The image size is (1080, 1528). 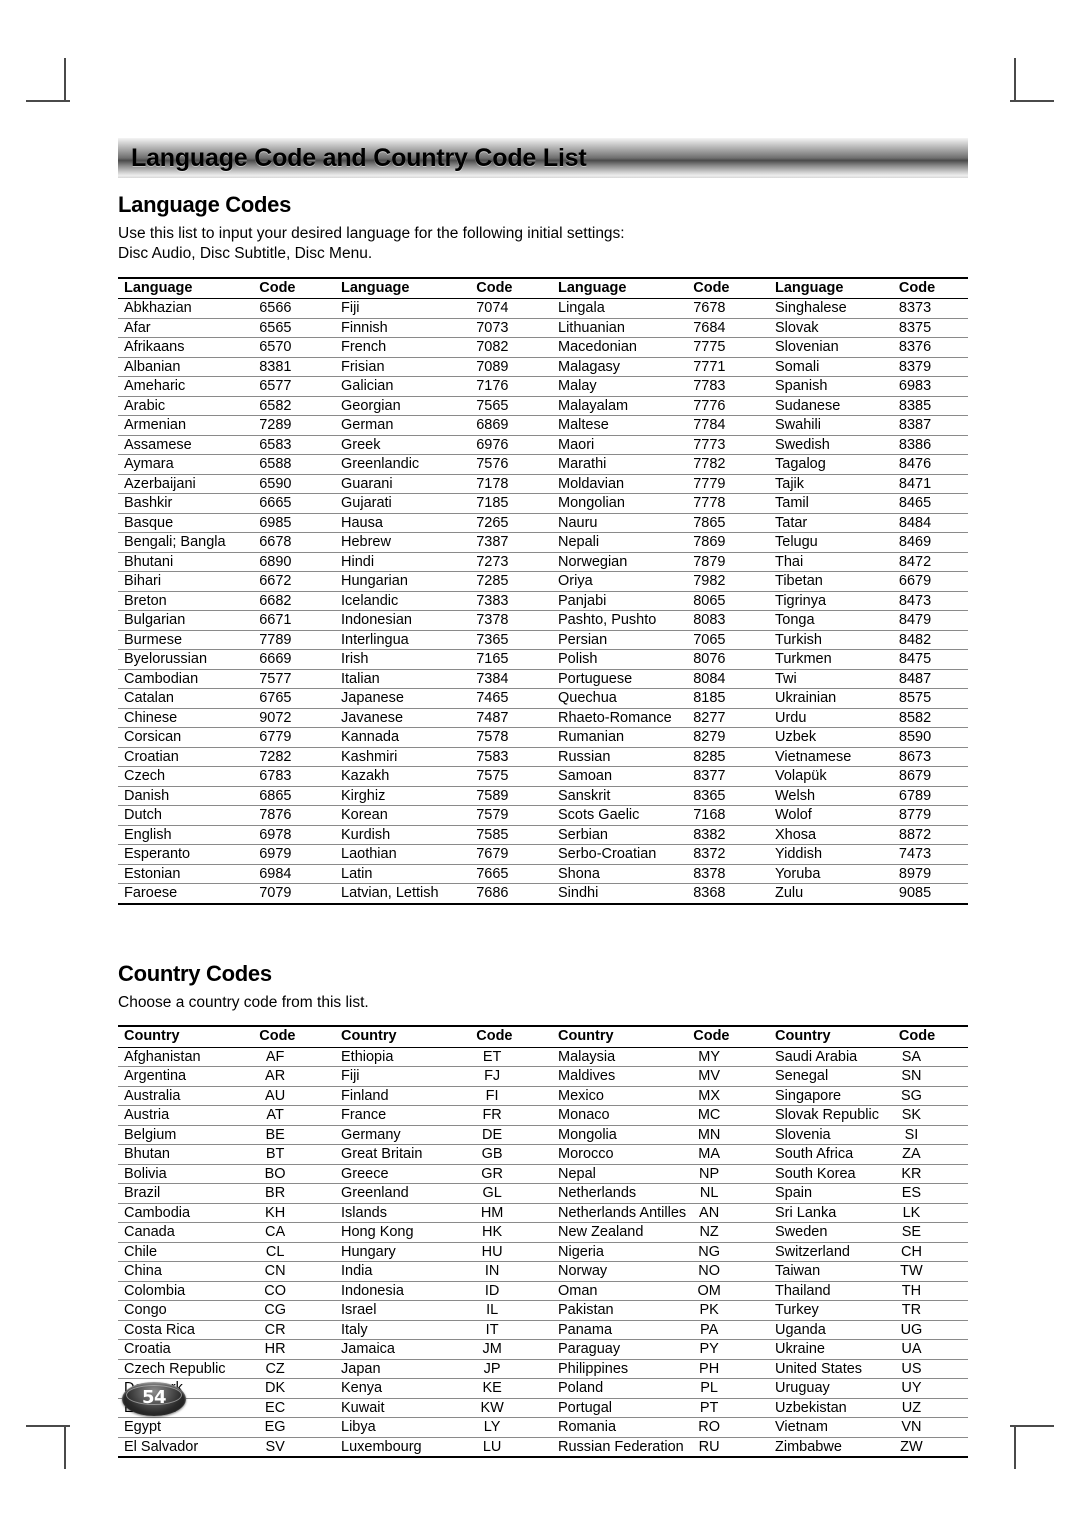 I want to click on language-code-cell: 6869, so click(x=511, y=425).